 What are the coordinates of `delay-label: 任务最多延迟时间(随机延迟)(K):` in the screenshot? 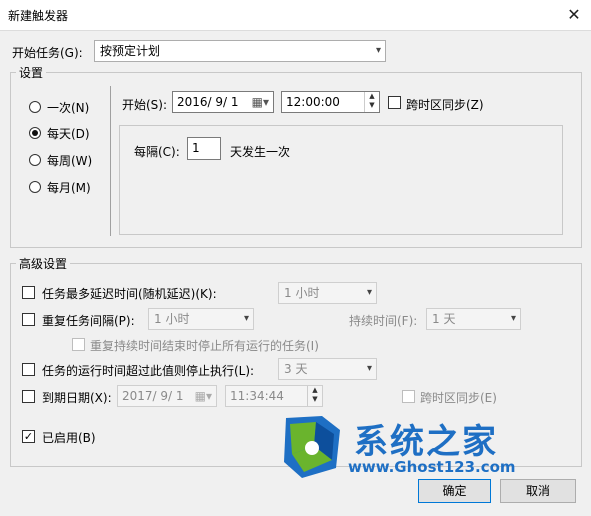 It's located at (129, 294).